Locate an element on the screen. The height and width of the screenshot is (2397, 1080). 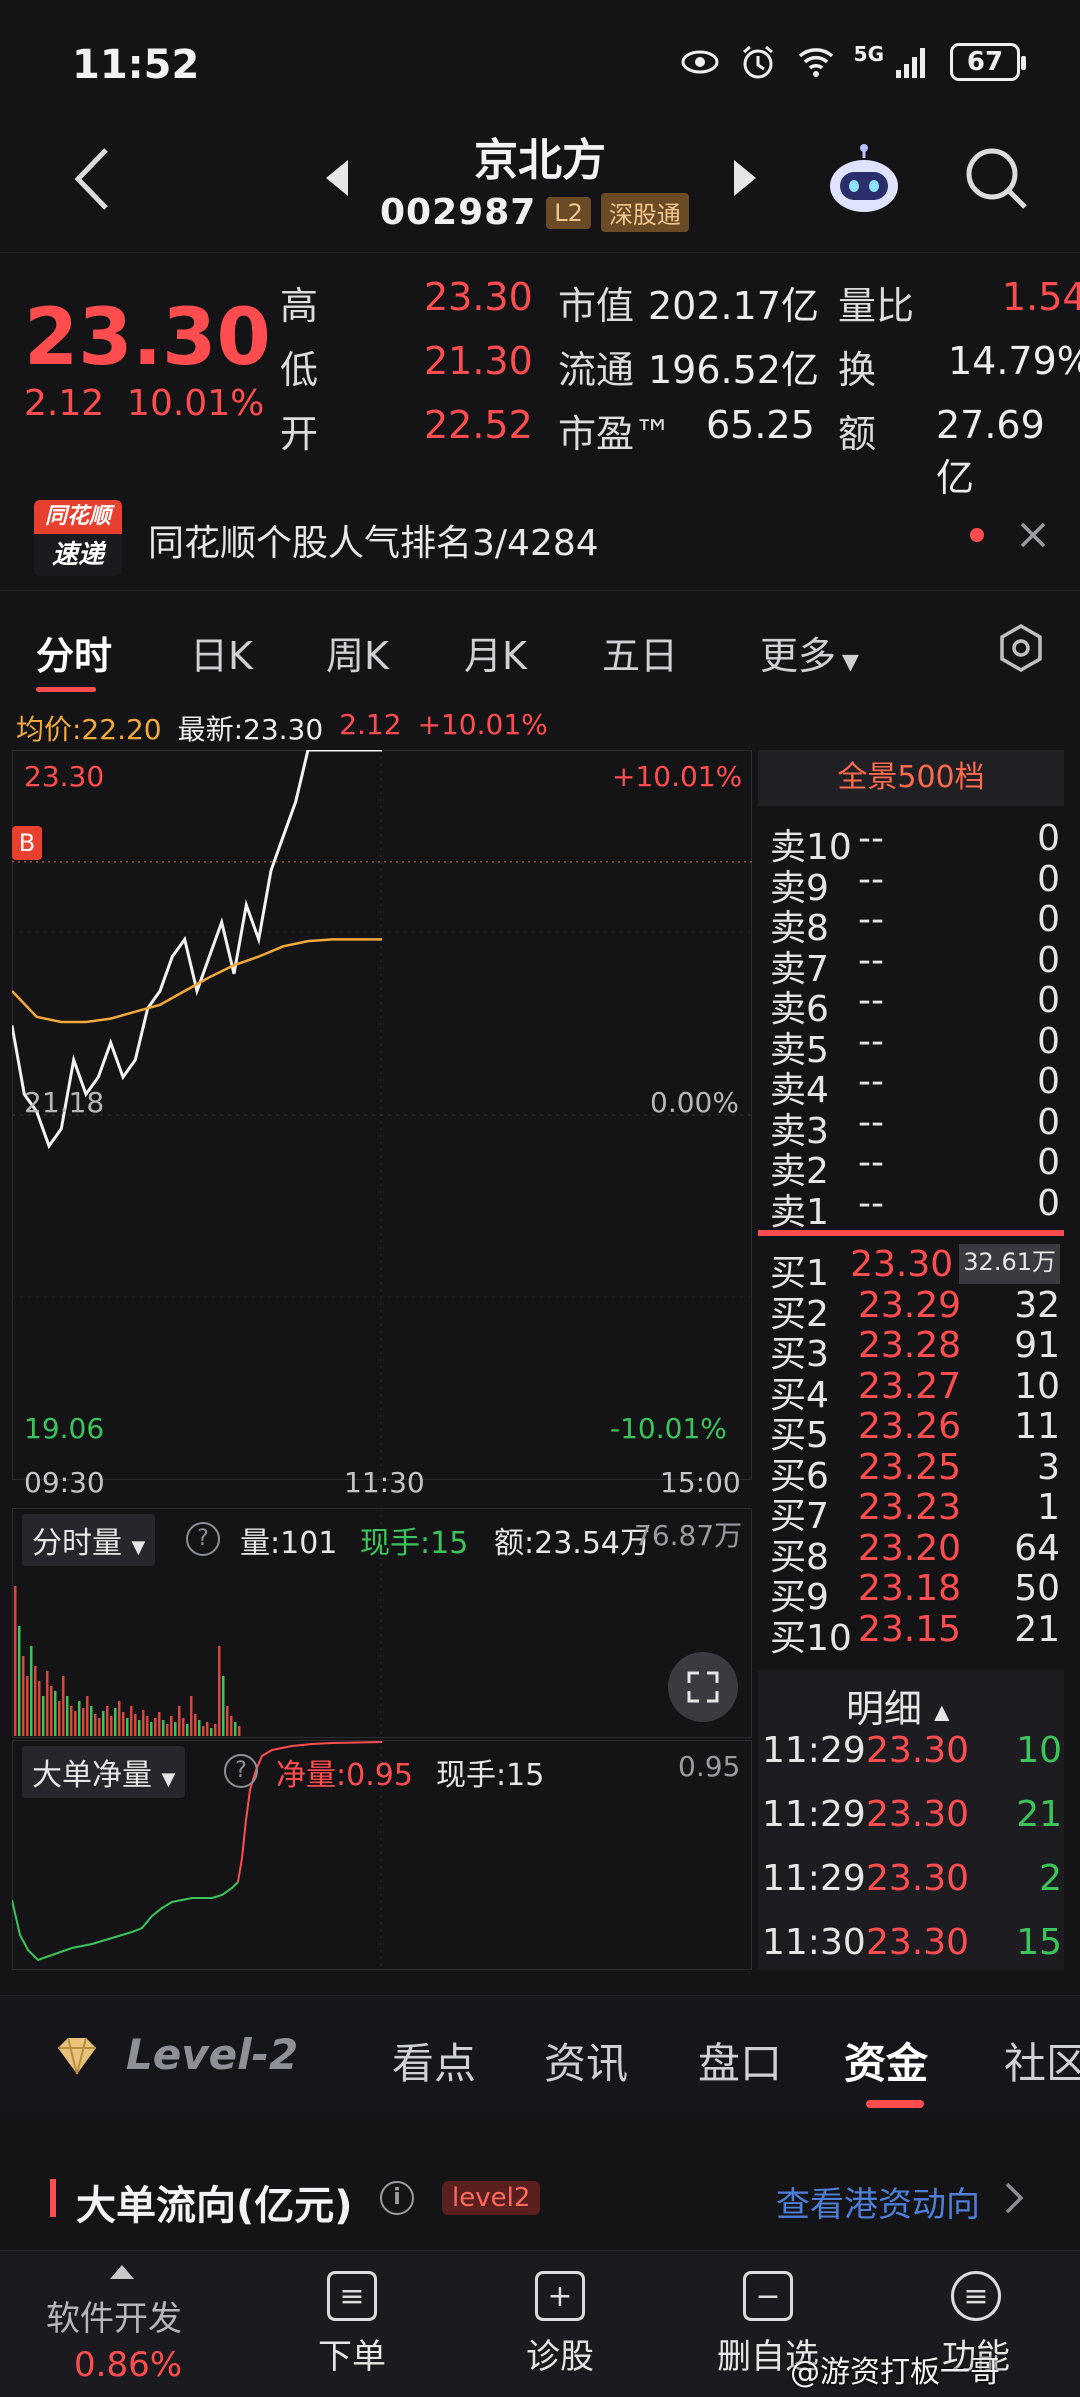
tab-active-underline is located at coordinates (66, 689).